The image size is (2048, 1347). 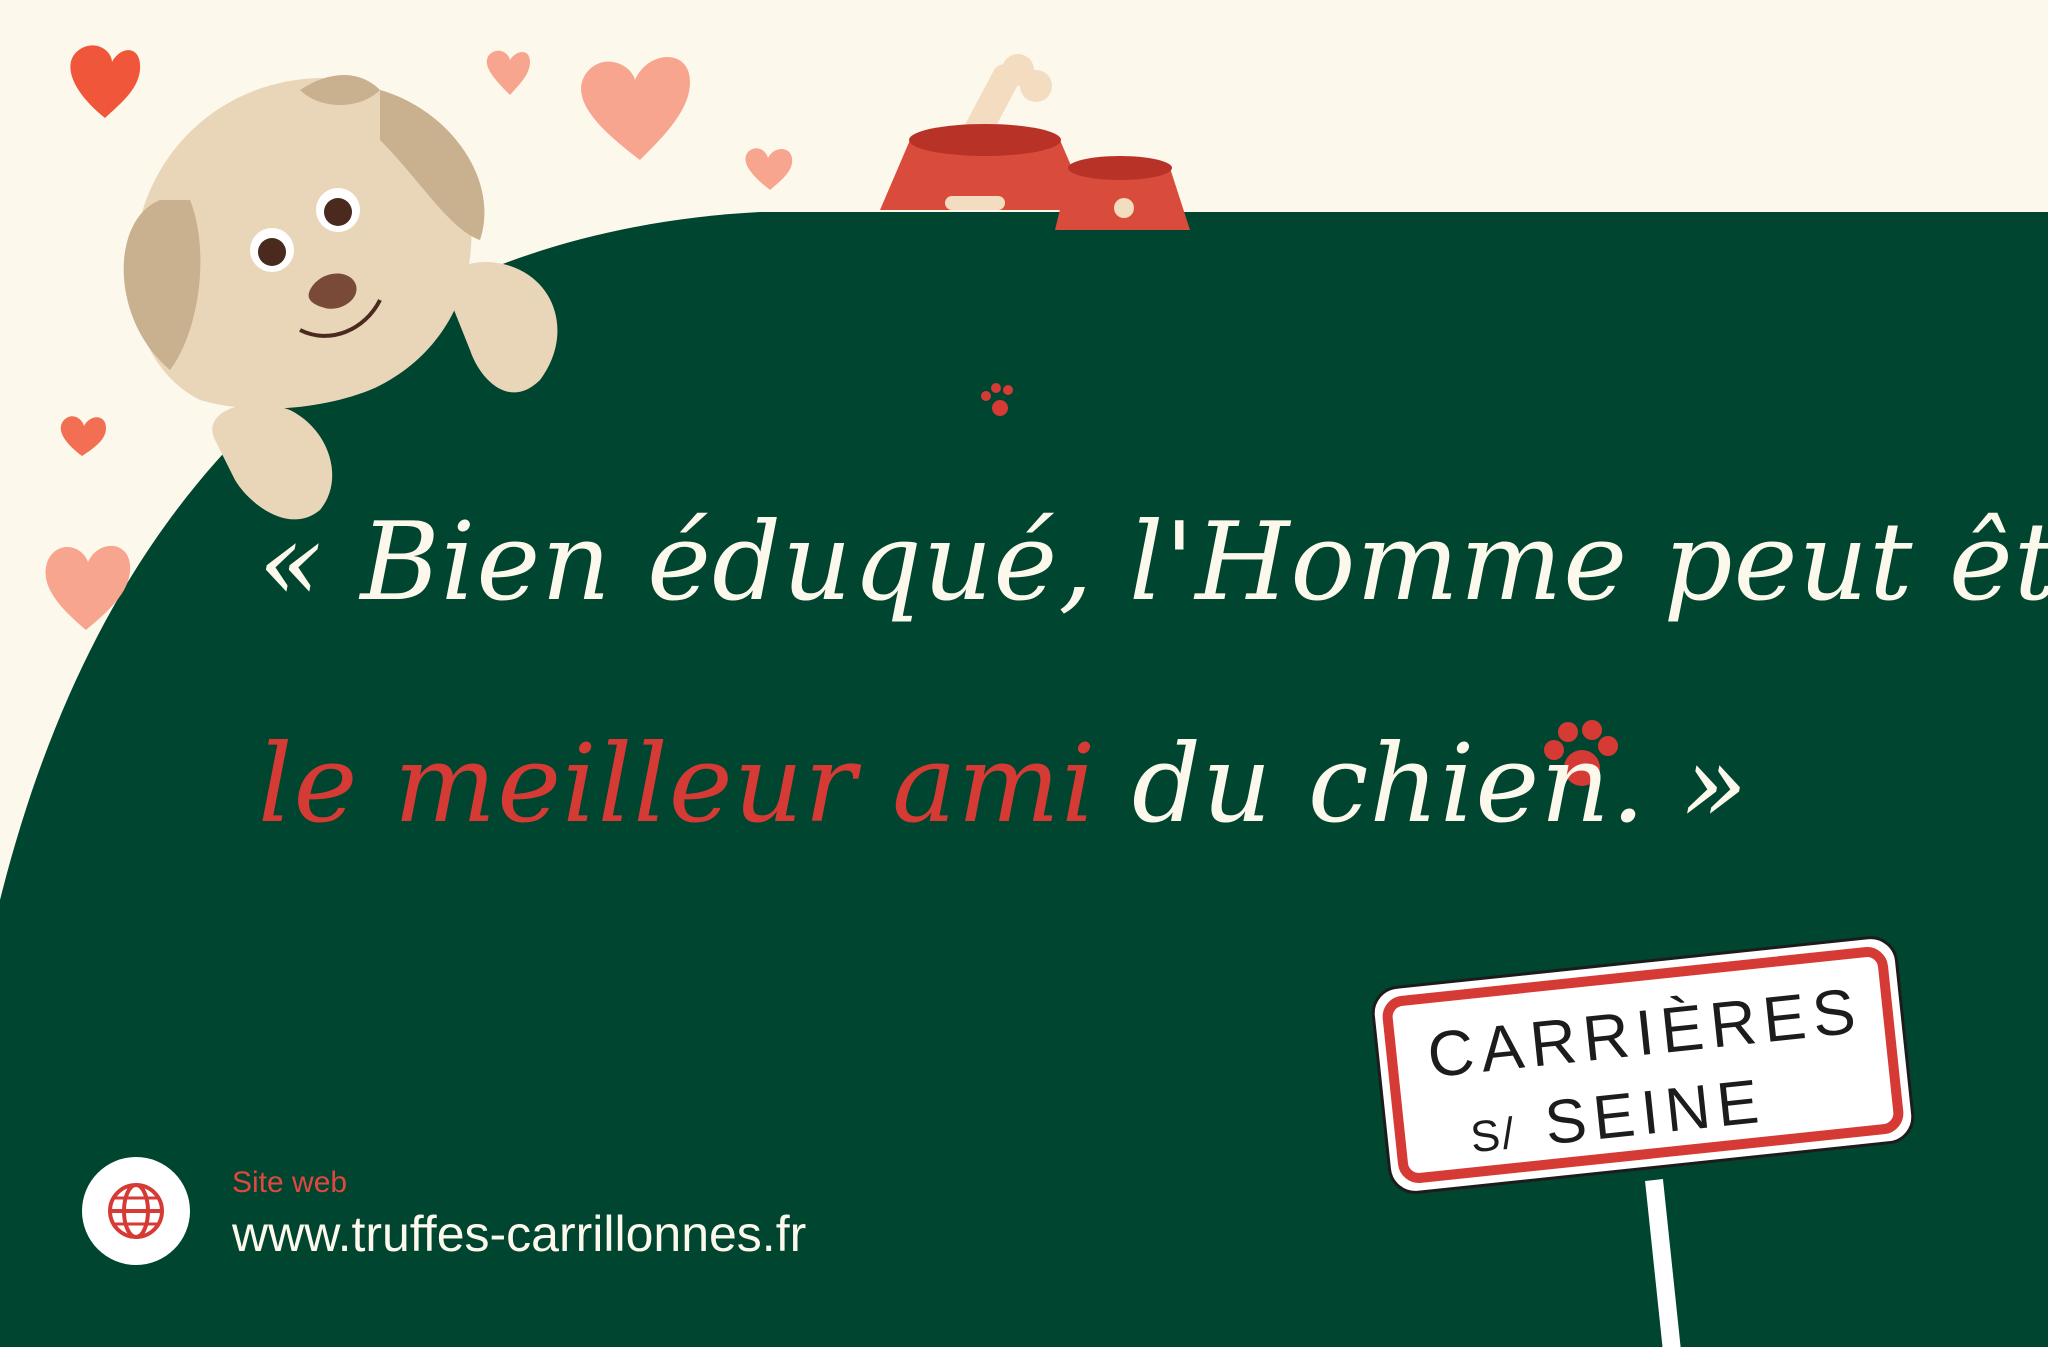 What do you see at coordinates (290, 1182) in the screenshot?
I see `website-label: Site web` at bounding box center [290, 1182].